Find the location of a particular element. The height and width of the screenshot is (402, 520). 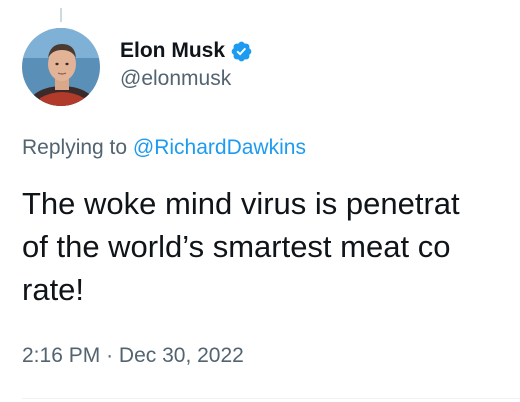

verified-badge-icon is located at coordinates (241, 51).